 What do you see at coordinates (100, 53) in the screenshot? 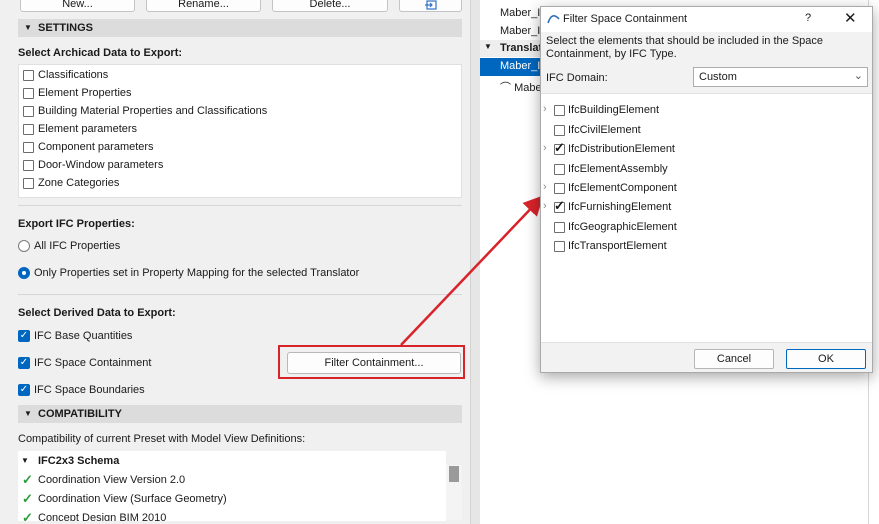
I see `select-data-title: Select Archicad Data to Export:` at bounding box center [100, 53].